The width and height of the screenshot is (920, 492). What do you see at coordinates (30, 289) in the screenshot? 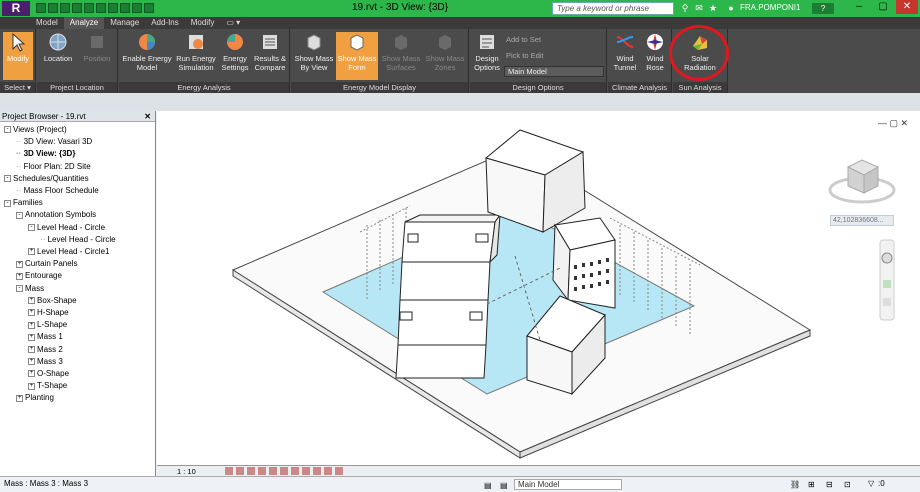
I see `tree-item: - Mass` at bounding box center [30, 289].